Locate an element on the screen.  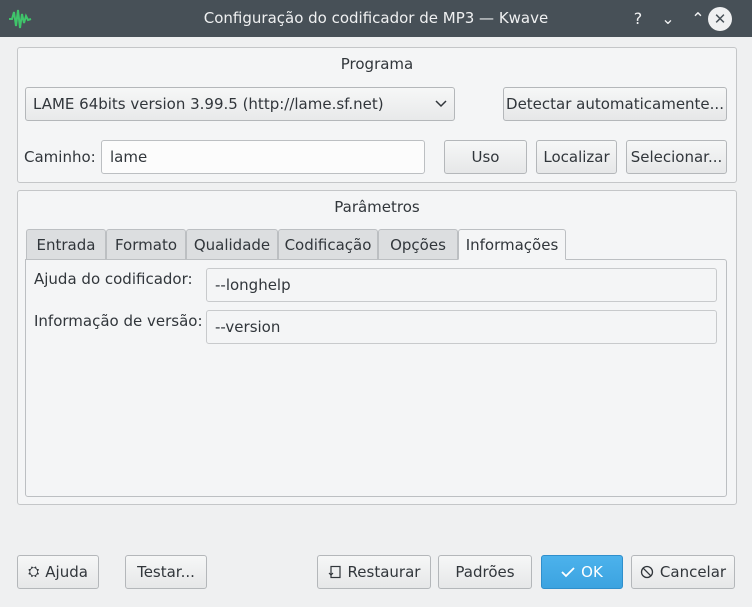
ajuda-button: ⛭ Ajuda is located at coordinates (58, 572).